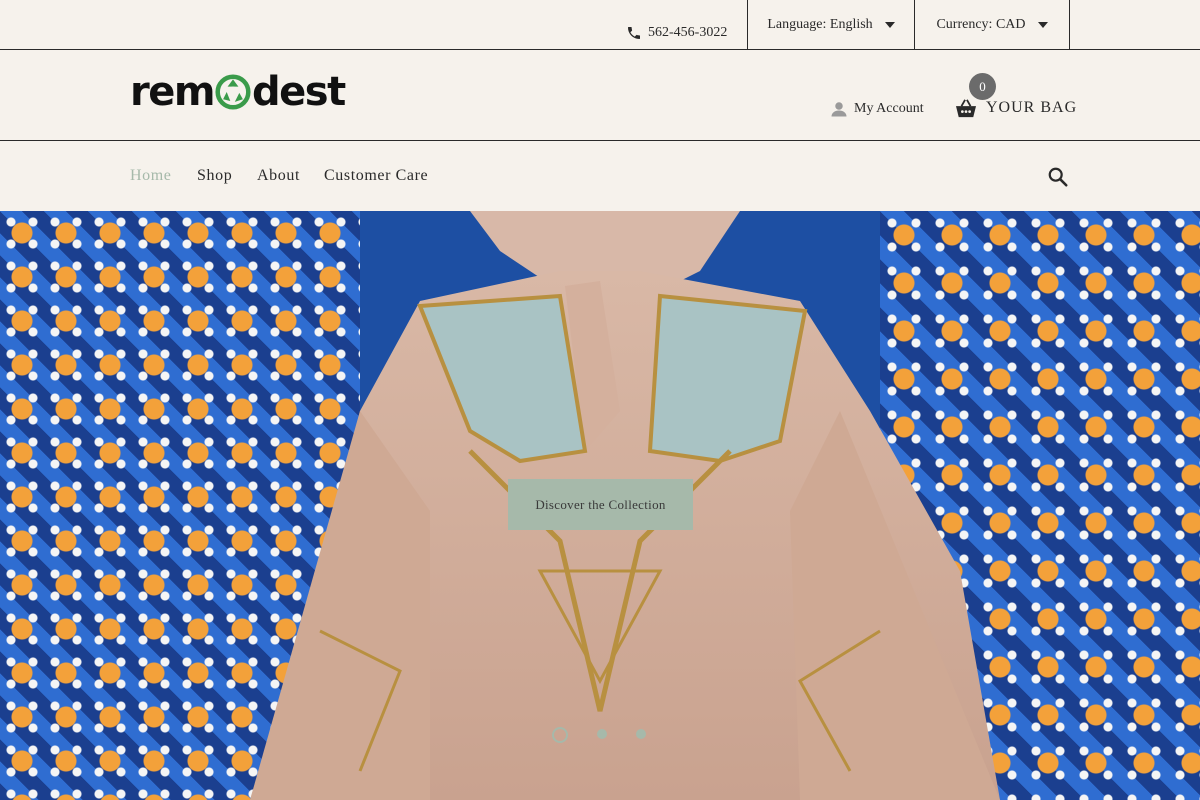  Describe the element at coordinates (966, 108) in the screenshot. I see `basket-icon` at that location.